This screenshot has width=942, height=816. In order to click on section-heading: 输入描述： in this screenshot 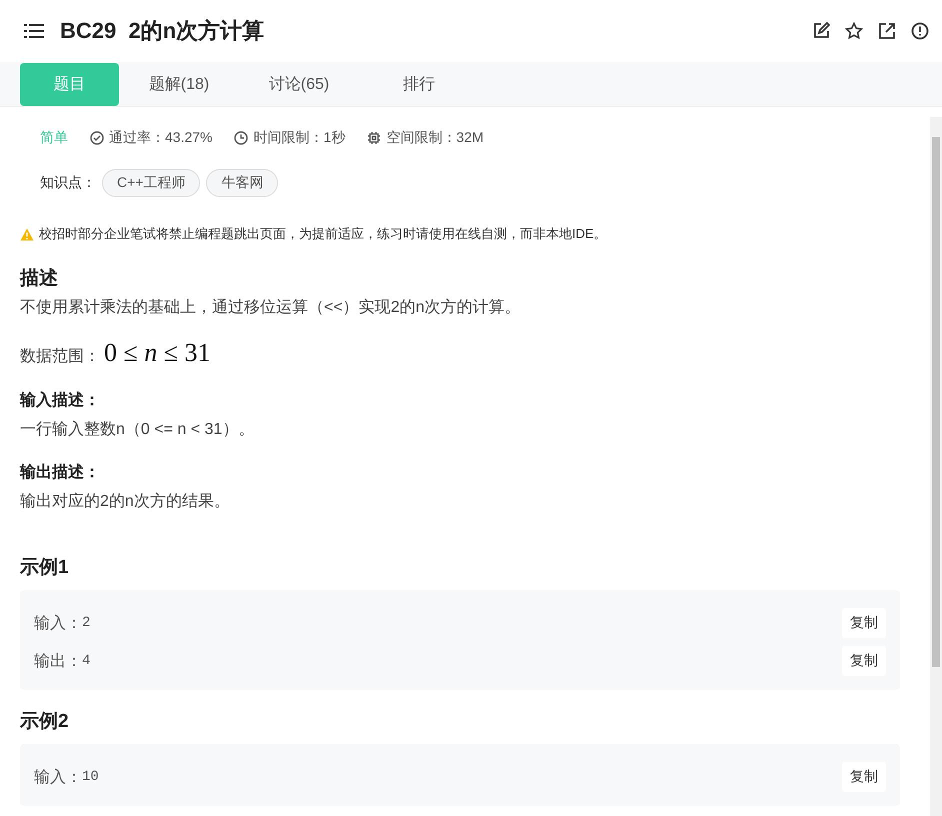, I will do `click(60, 400)`.